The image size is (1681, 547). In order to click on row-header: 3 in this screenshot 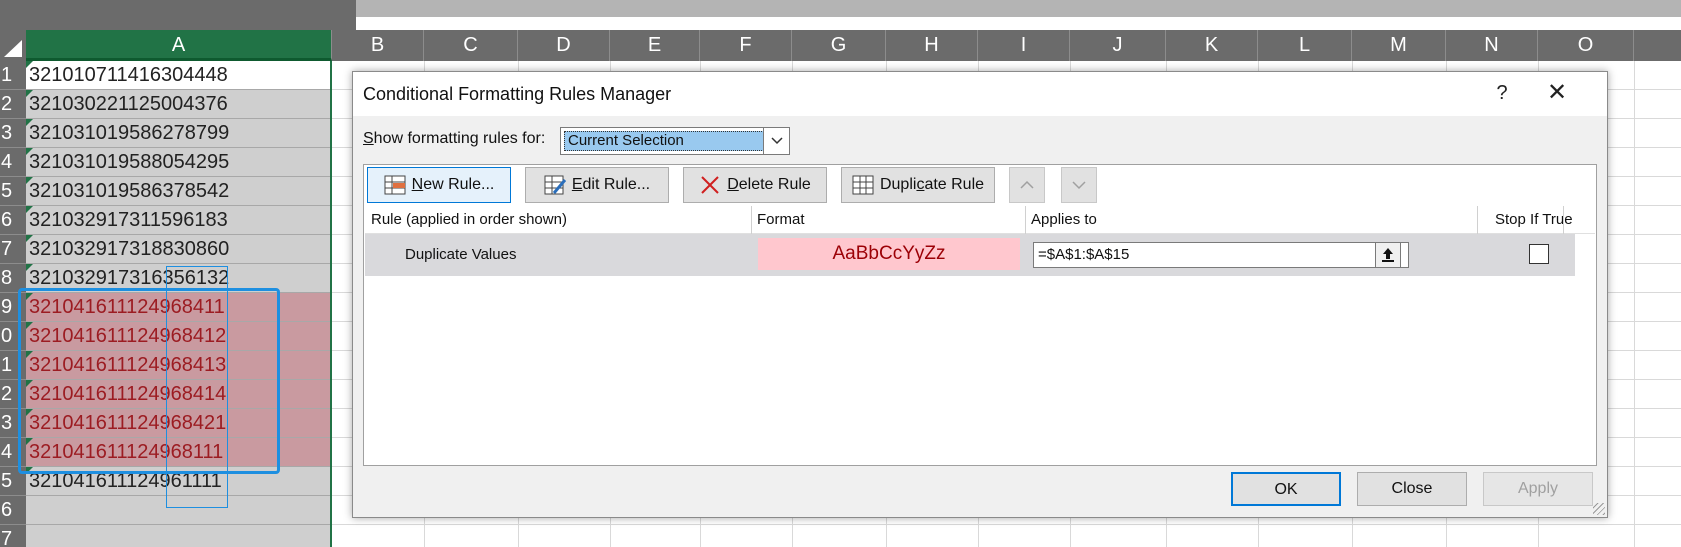, I will do `click(13, 133)`.